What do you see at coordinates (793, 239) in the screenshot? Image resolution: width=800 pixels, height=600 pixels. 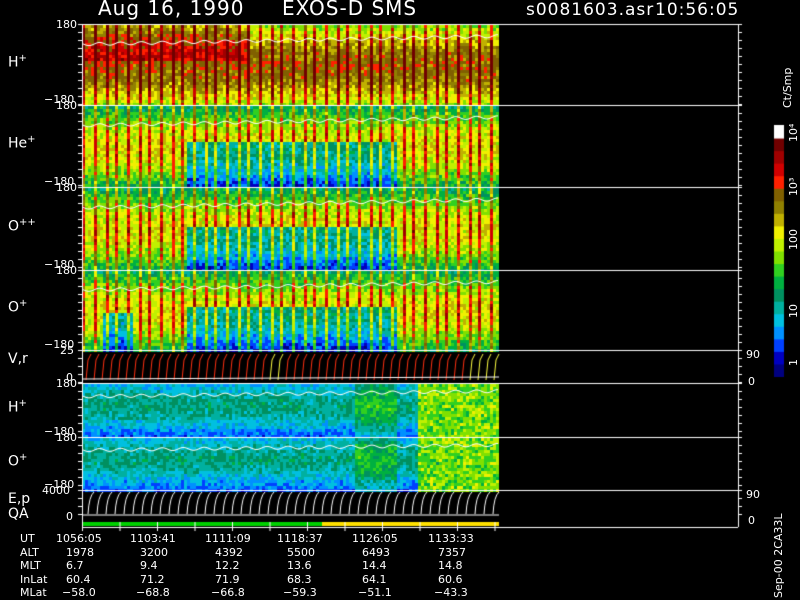 I see `colorbar-tick: 100` at bounding box center [793, 239].